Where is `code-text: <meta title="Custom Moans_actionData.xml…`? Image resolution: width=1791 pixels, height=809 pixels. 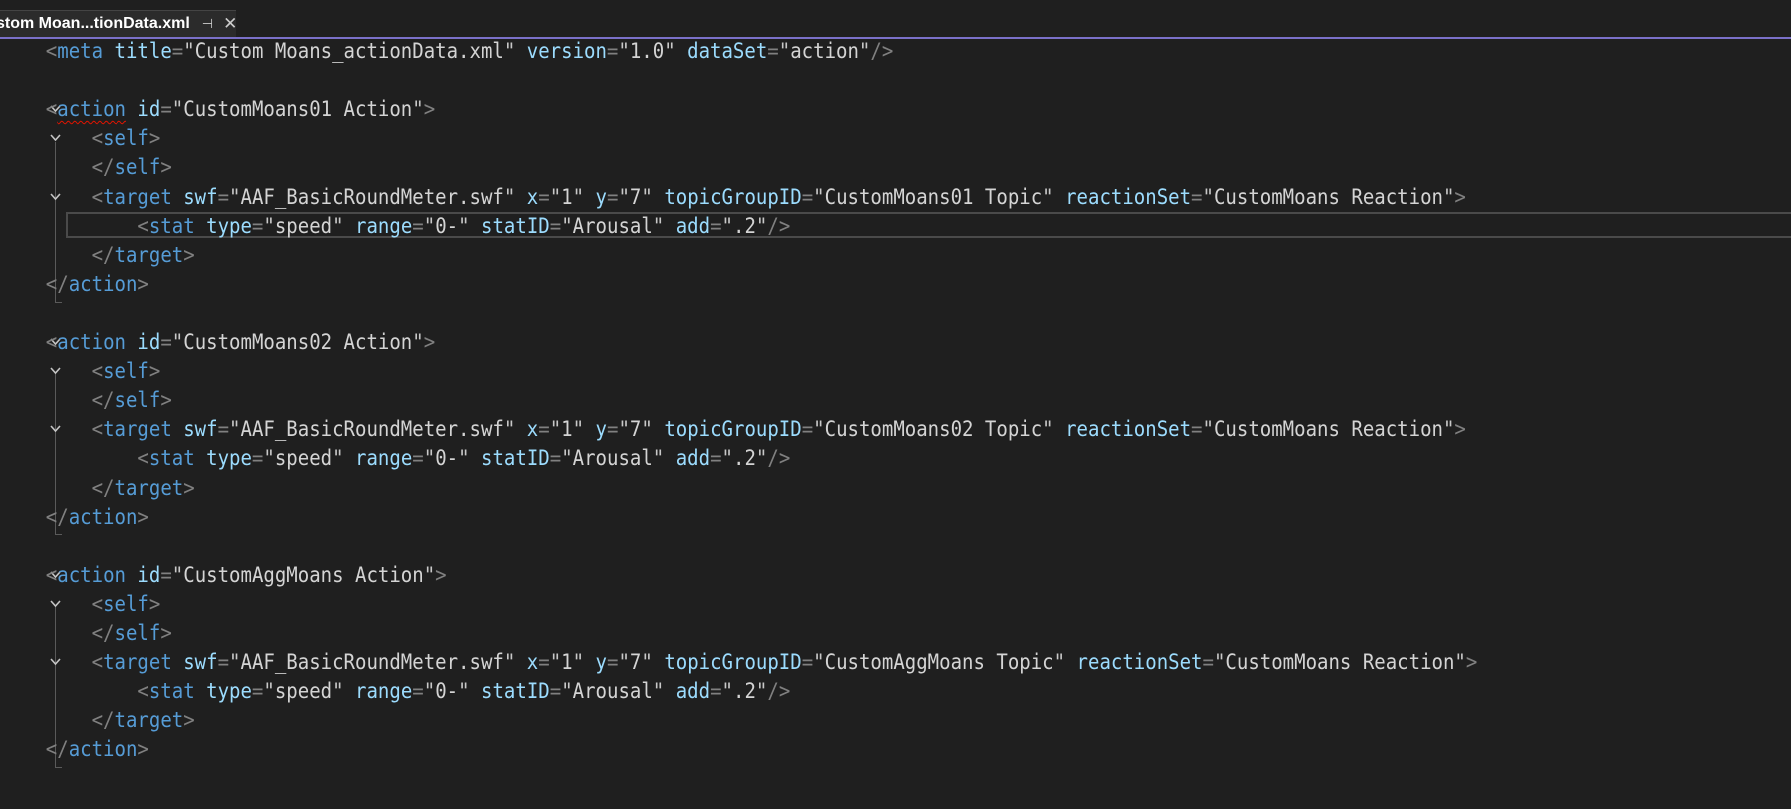 code-text: <meta title="Custom Moans_actionData.xml… is located at coordinates (469, 51).